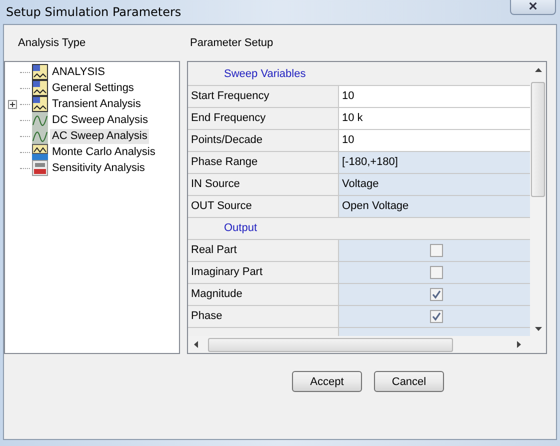 This screenshot has width=560, height=446. I want to click on expand-icon, so click(12, 104).